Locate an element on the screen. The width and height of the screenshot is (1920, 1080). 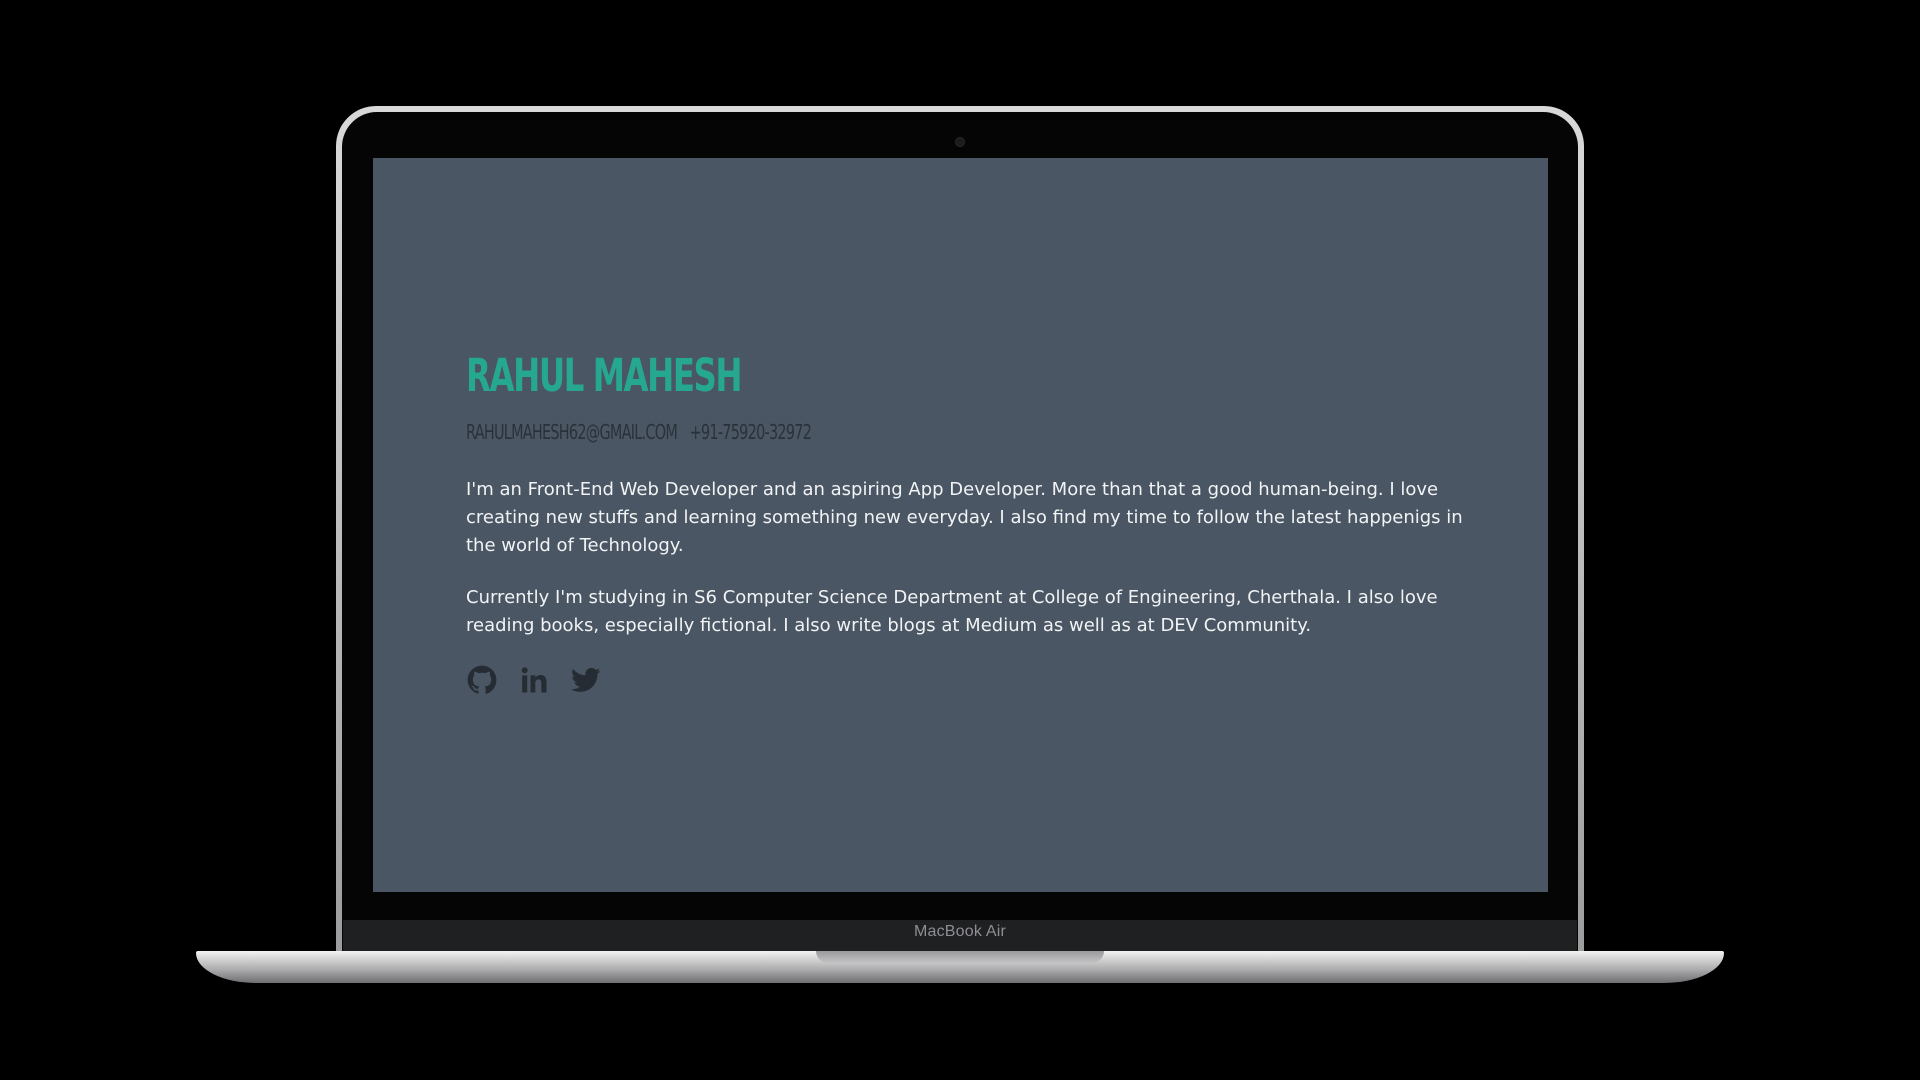
camera-icon is located at coordinates (960, 142).